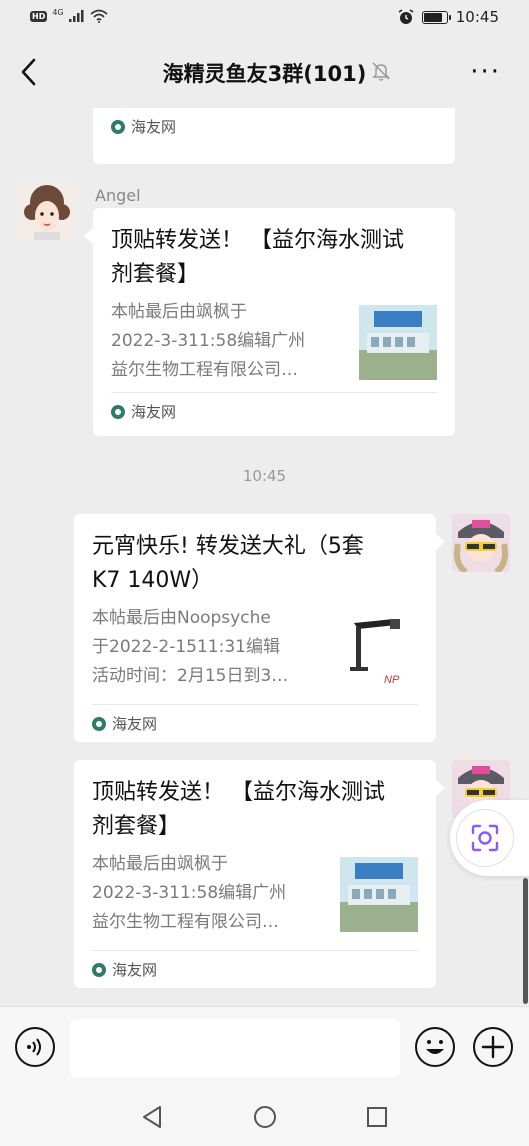 This screenshot has height=1146, width=529. I want to click on triangle-back-icon, so click(152, 1117).